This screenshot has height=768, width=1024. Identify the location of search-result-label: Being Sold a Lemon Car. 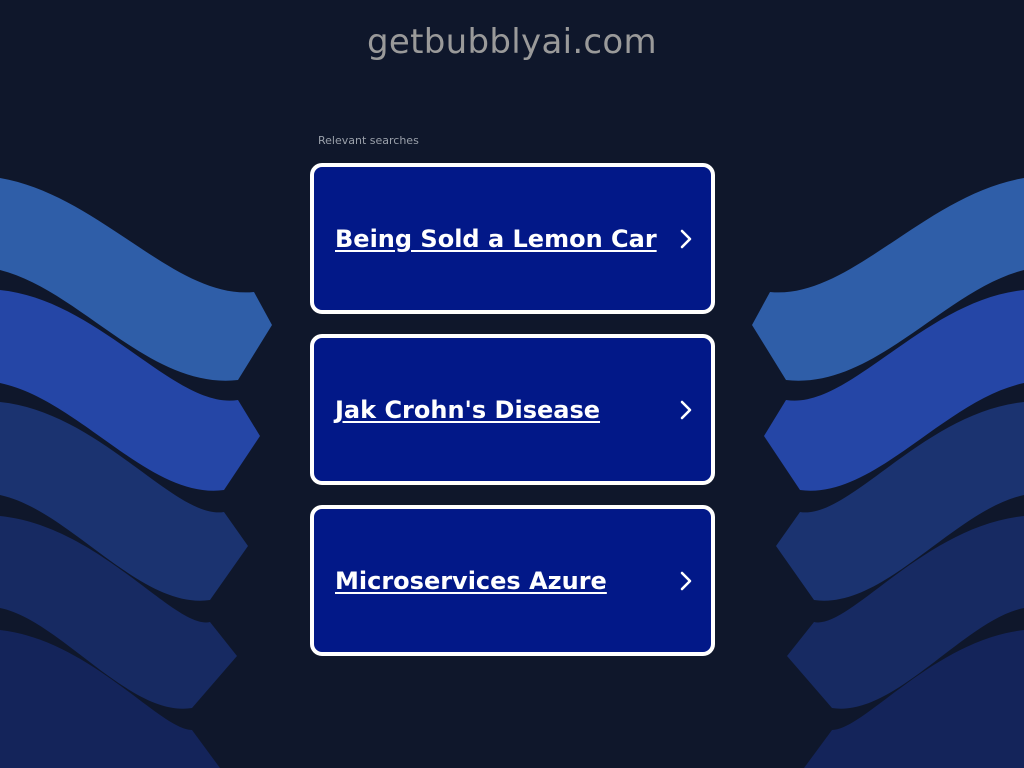
(496, 239).